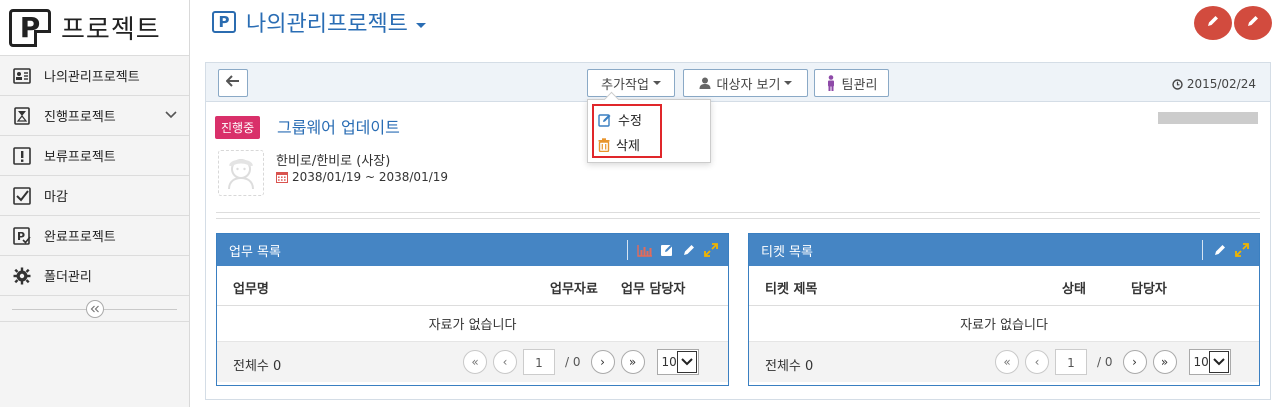 This screenshot has height=407, width=1276. Describe the element at coordinates (22, 76) in the screenshot. I see `person-card-icon` at that location.